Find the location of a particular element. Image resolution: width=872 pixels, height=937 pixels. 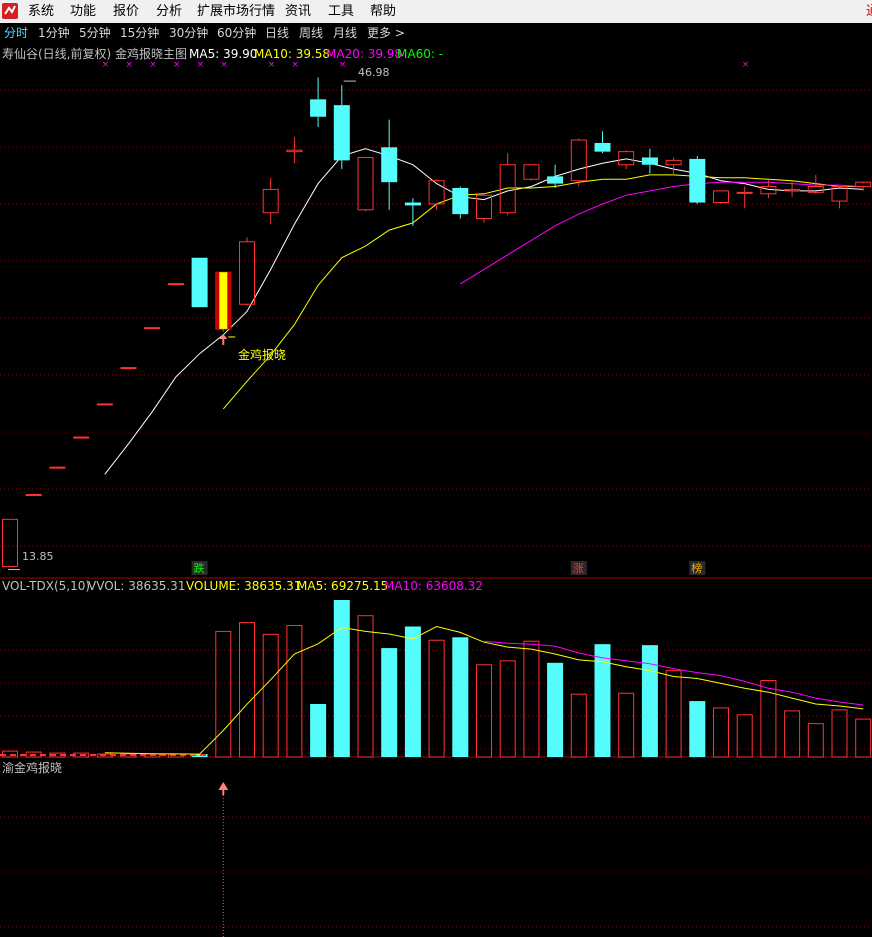

signal-label: 金鸡报晓 is located at coordinates (262, 354).